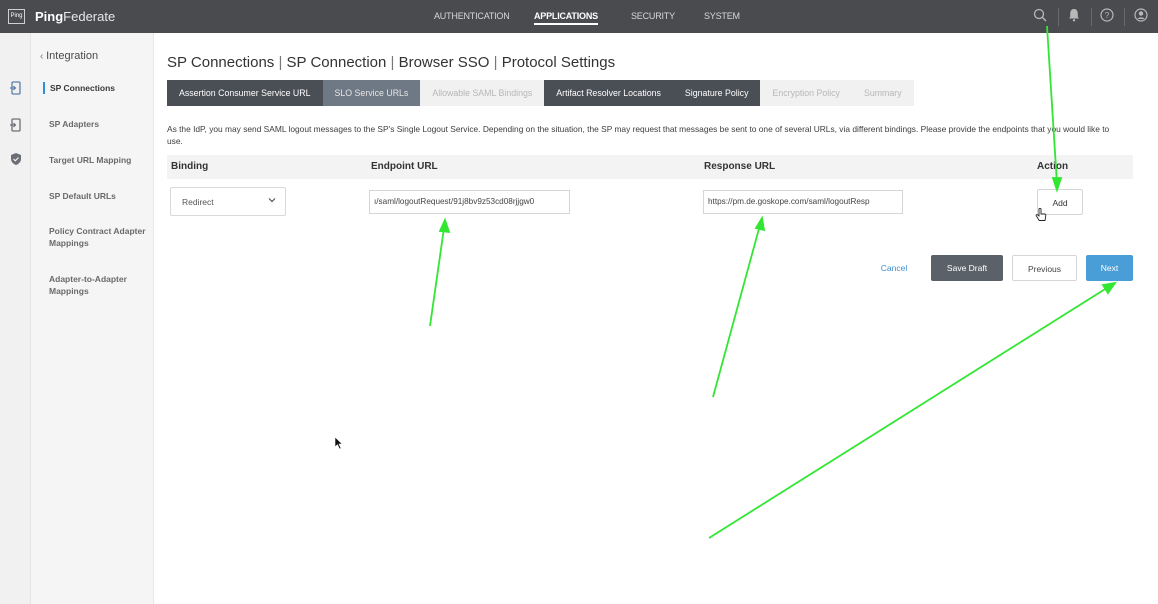 This screenshot has height=604, width=1158. What do you see at coordinates (653, 16) in the screenshot?
I see `nav-security: SECURITY` at bounding box center [653, 16].